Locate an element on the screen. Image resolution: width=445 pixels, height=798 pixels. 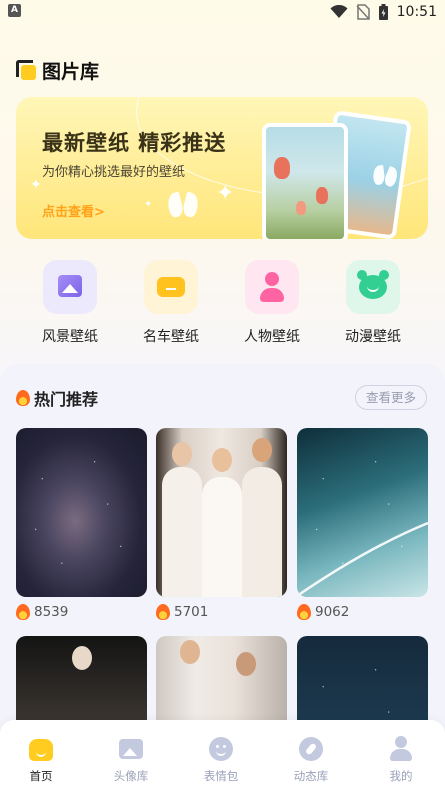
card-stats: 5701 is located at coordinates (182, 612).